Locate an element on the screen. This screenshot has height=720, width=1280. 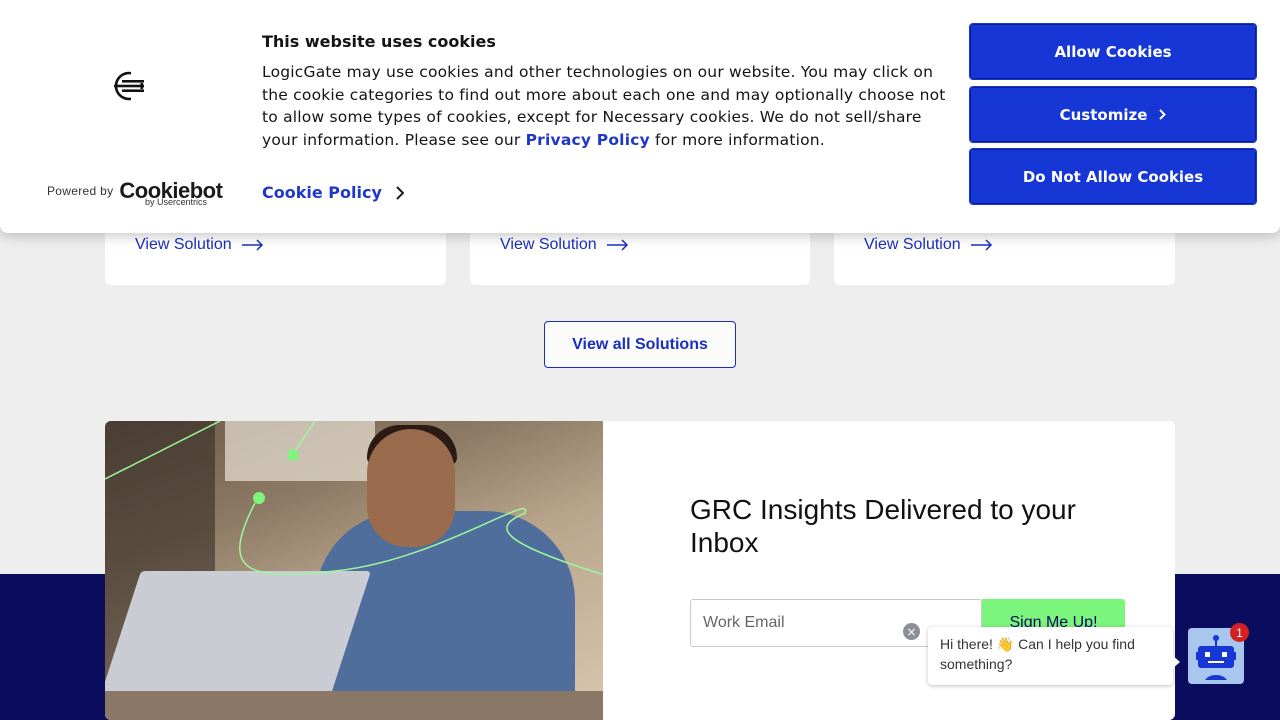
cookie-policy-label: Cookie Policy is located at coordinates (322, 192).